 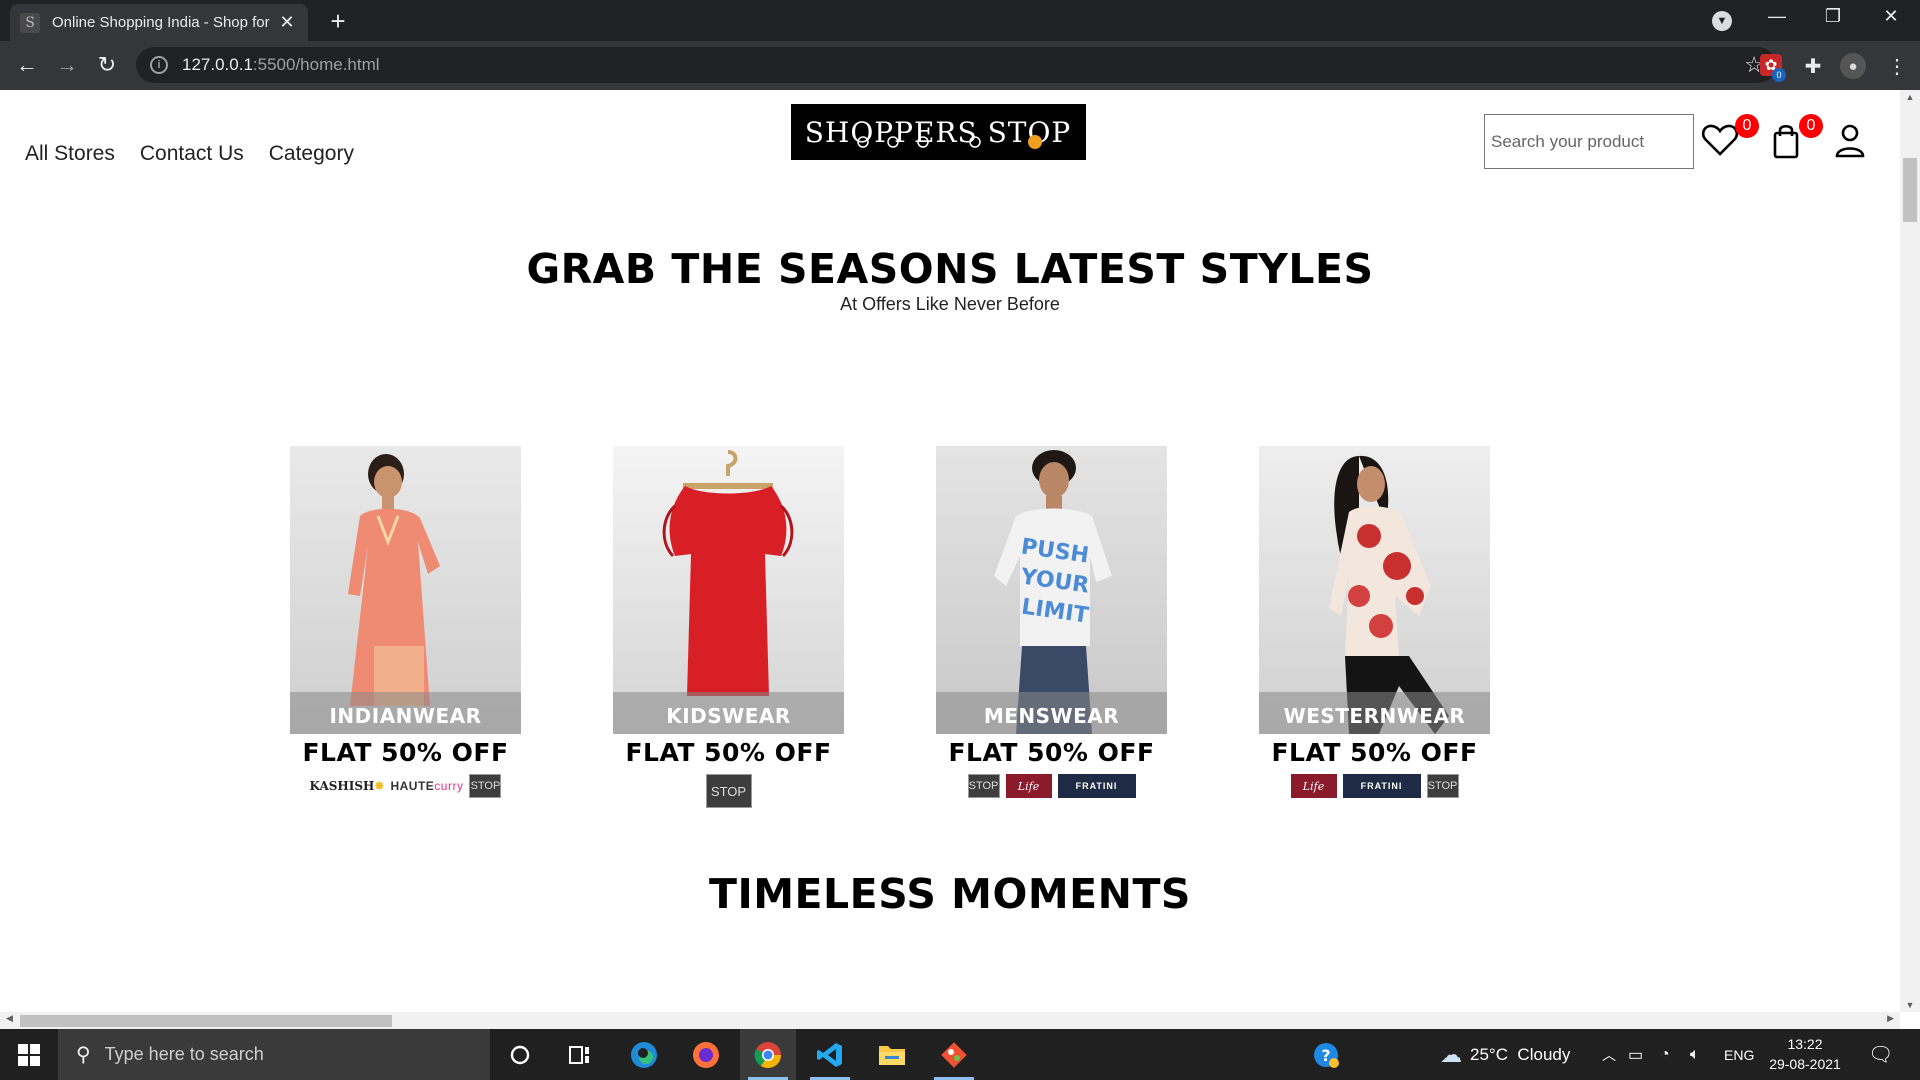 I want to click on nav-all-stores: All Stores, so click(x=70, y=154).